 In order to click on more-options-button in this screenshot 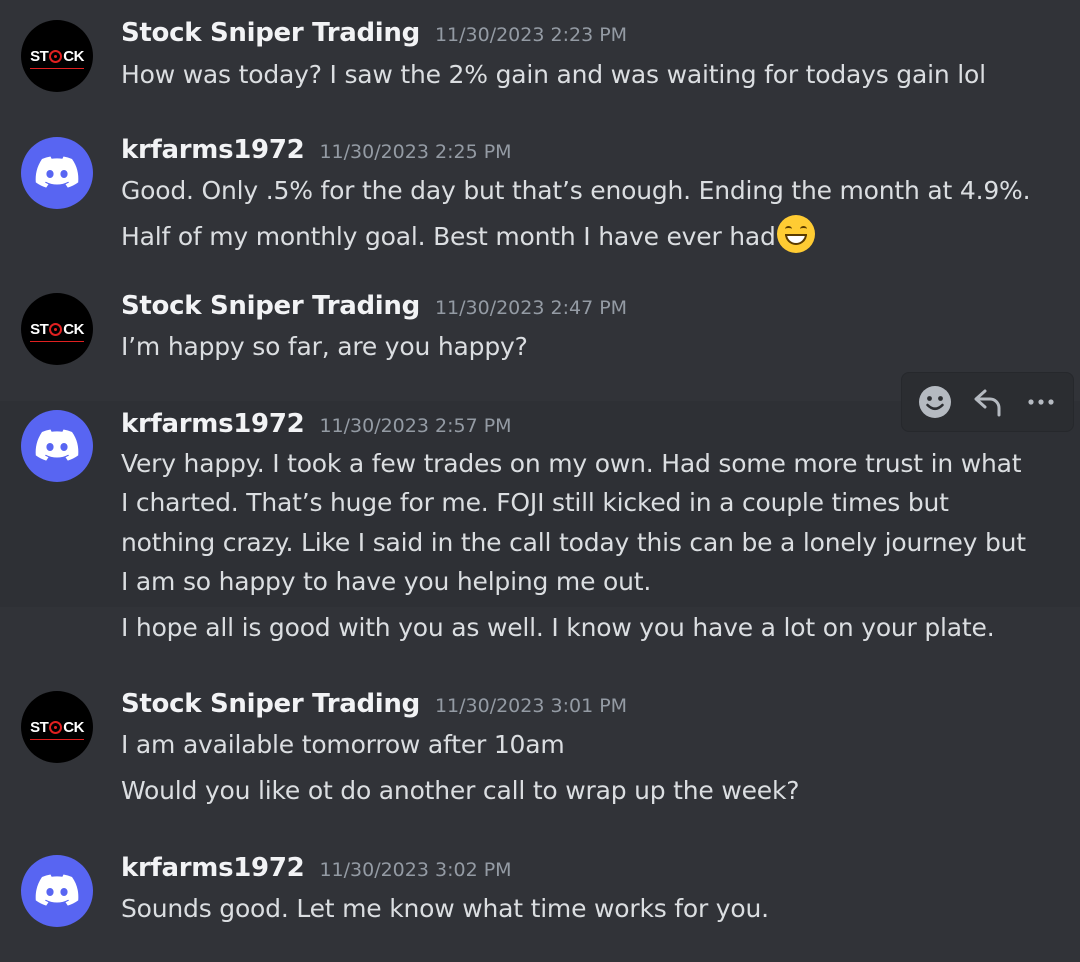, I will do `click(1041, 402)`.